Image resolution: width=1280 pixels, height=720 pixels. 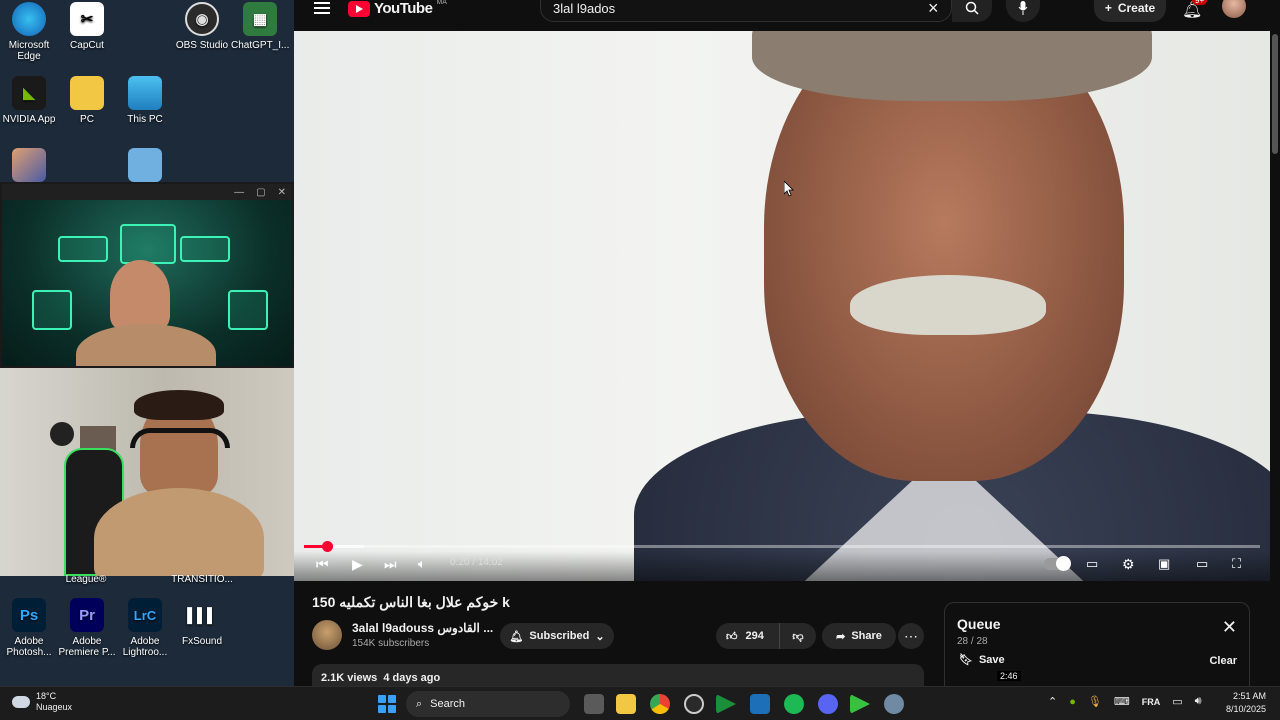 What do you see at coordinates (618, 675) in the screenshot?
I see `description-box: 2.1K views 4 days ago` at bounding box center [618, 675].